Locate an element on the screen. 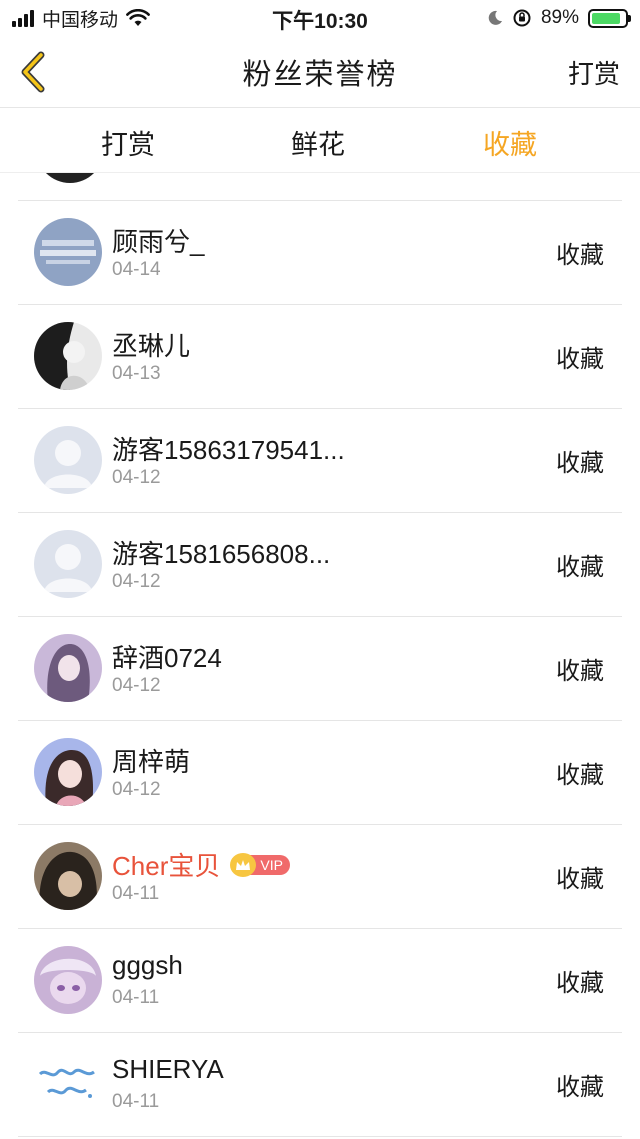 This screenshot has width=640, height=1139. user-date: 04-14 is located at coordinates (136, 269).